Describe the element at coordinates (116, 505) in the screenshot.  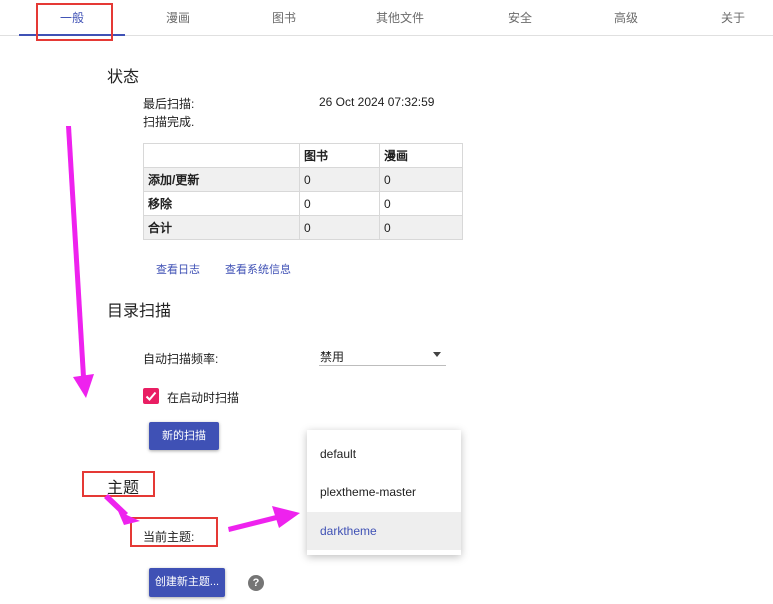
I see `arrow-shaft-theme` at that location.